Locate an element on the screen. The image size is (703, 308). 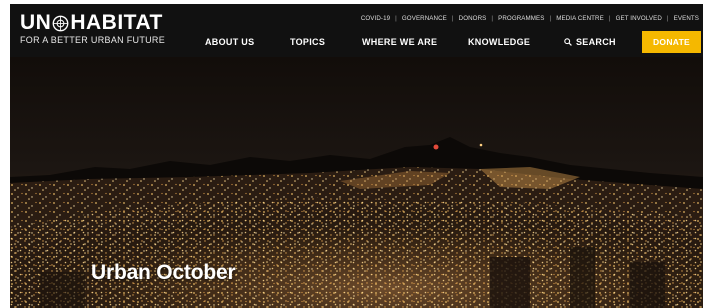
search-icon is located at coordinates (568, 42).